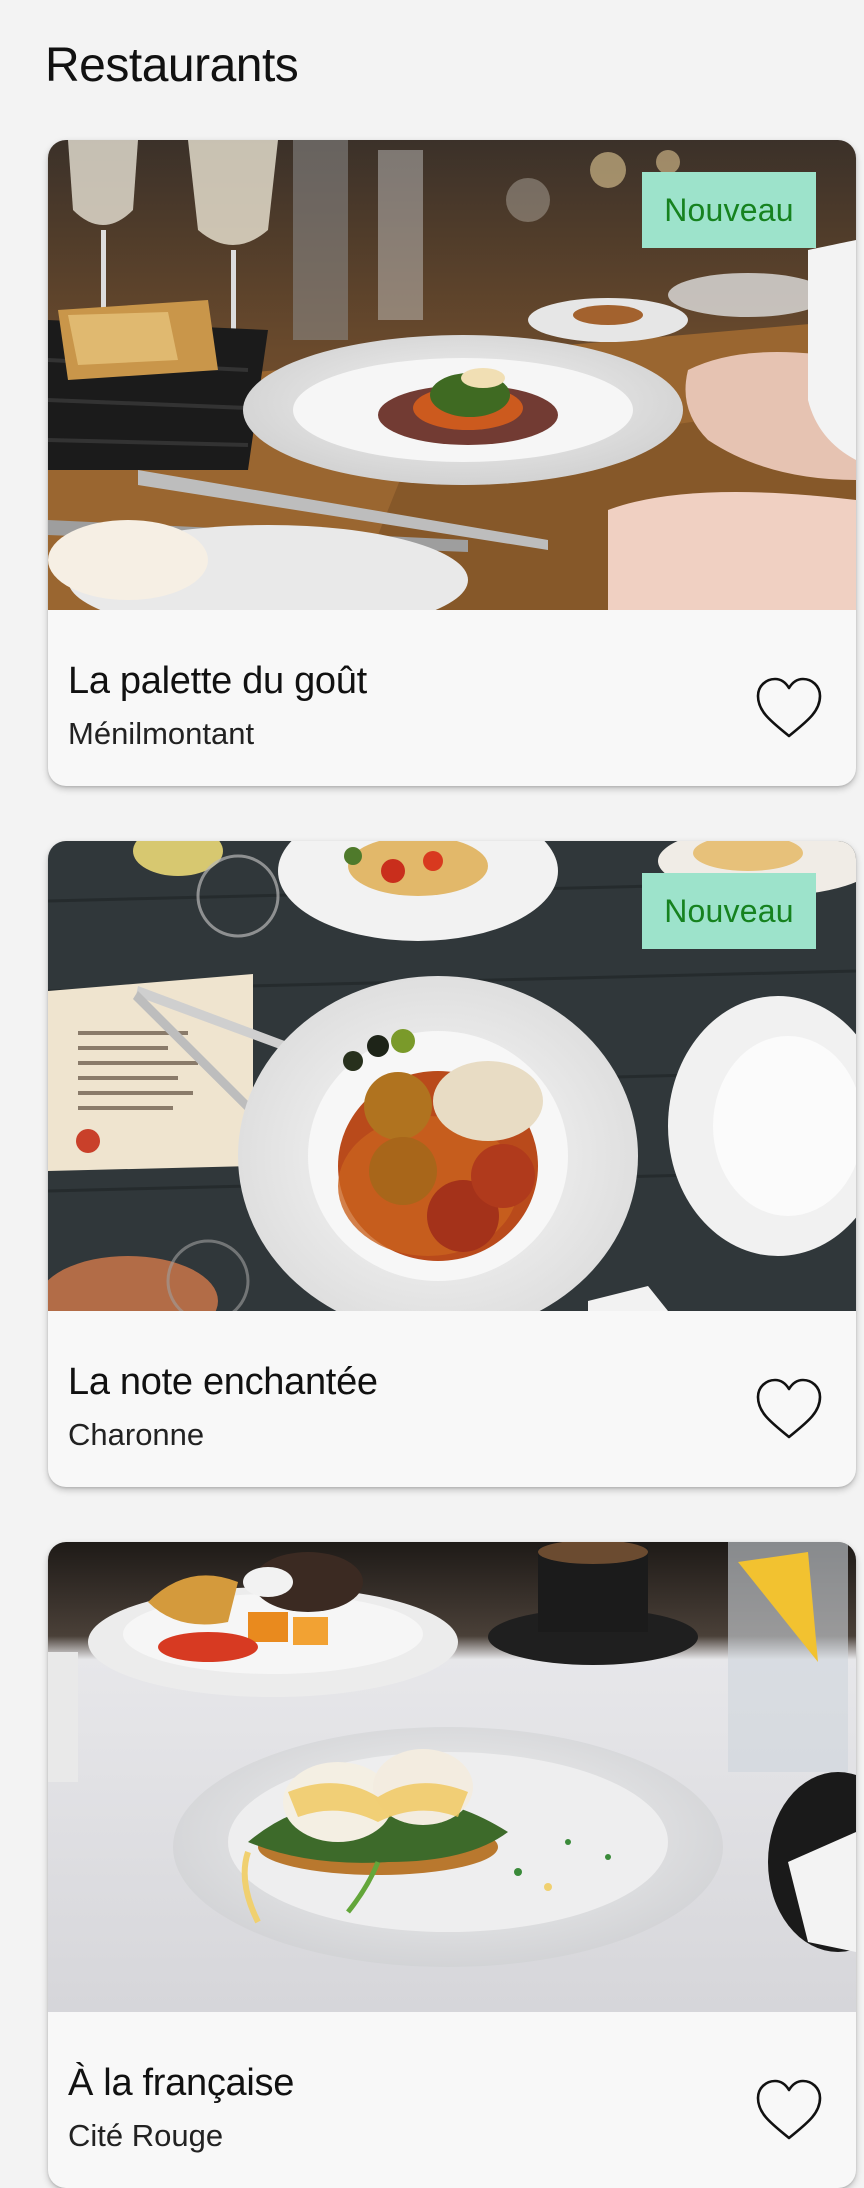  What do you see at coordinates (452, 1399) in the screenshot?
I see `restaurant-info: La note enchantée Charonne` at bounding box center [452, 1399].